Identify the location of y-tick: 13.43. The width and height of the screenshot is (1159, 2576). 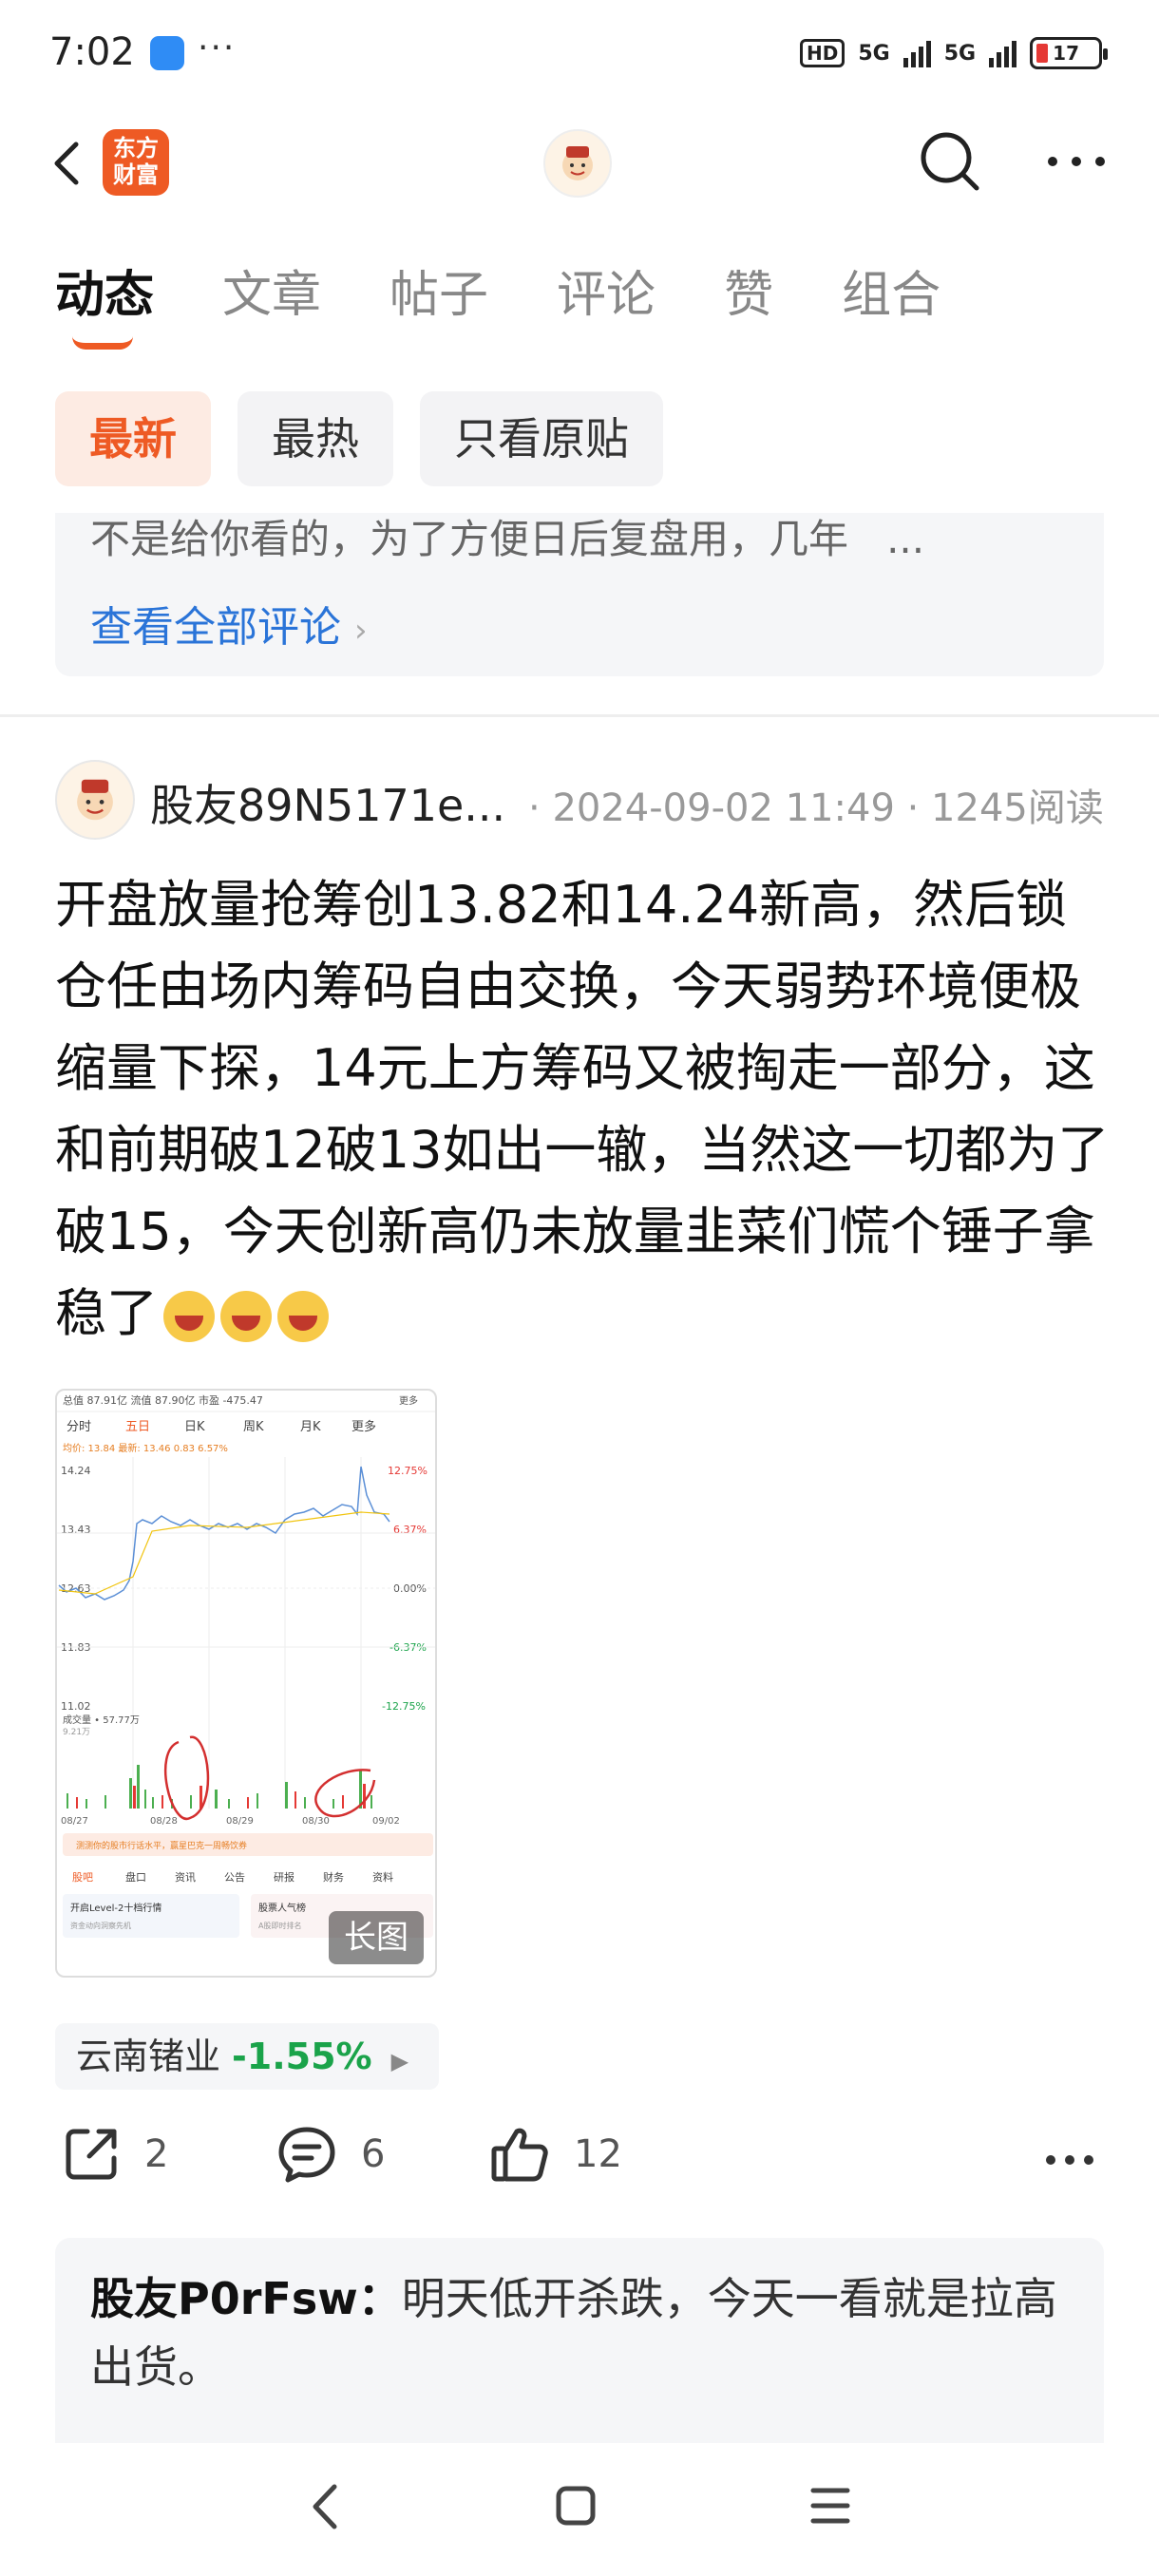
(76, 1530).